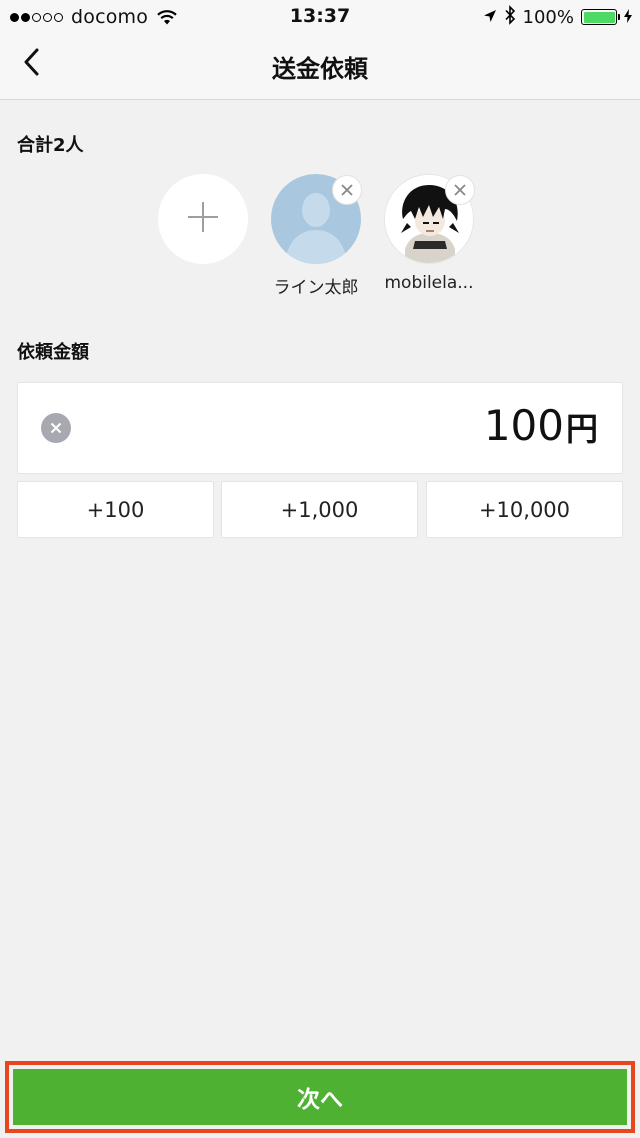 The width and height of the screenshot is (640, 1138). I want to click on recipient-count-label: 合計2人, so click(50, 145).